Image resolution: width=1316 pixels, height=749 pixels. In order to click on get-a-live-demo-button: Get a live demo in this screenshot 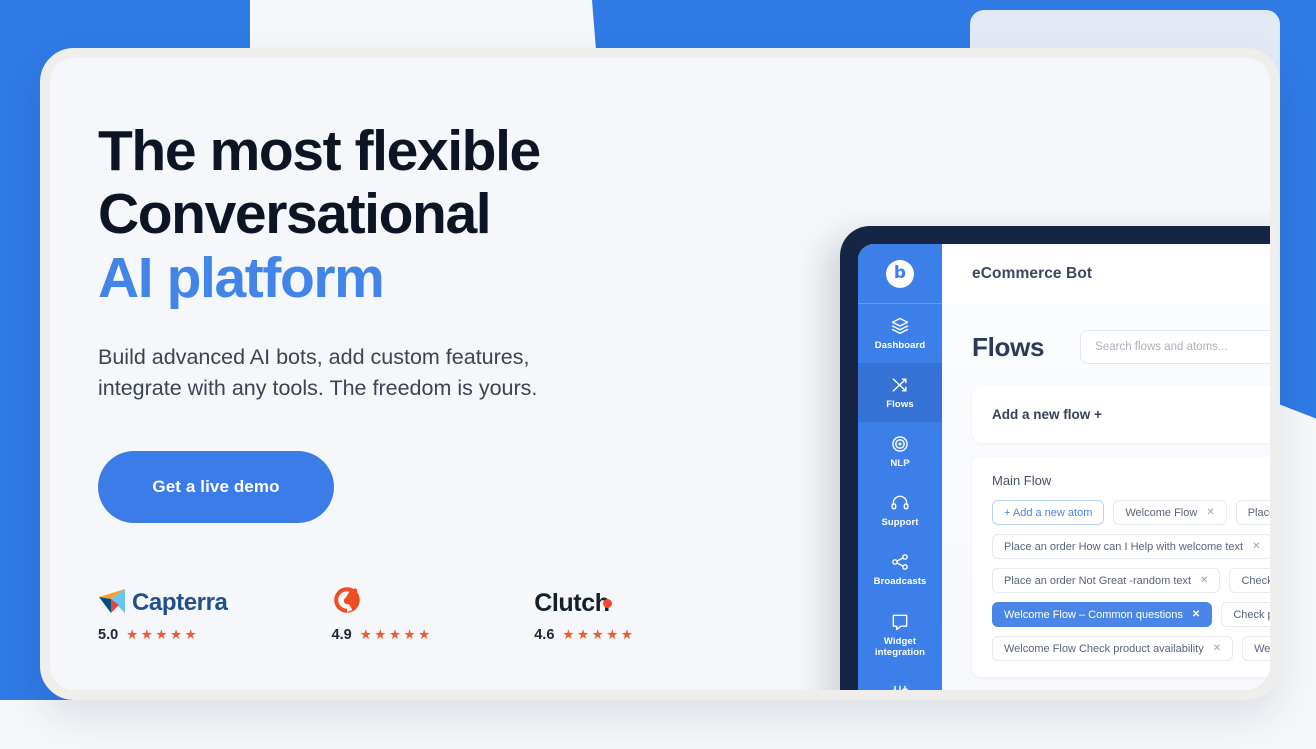, I will do `click(216, 486)`.